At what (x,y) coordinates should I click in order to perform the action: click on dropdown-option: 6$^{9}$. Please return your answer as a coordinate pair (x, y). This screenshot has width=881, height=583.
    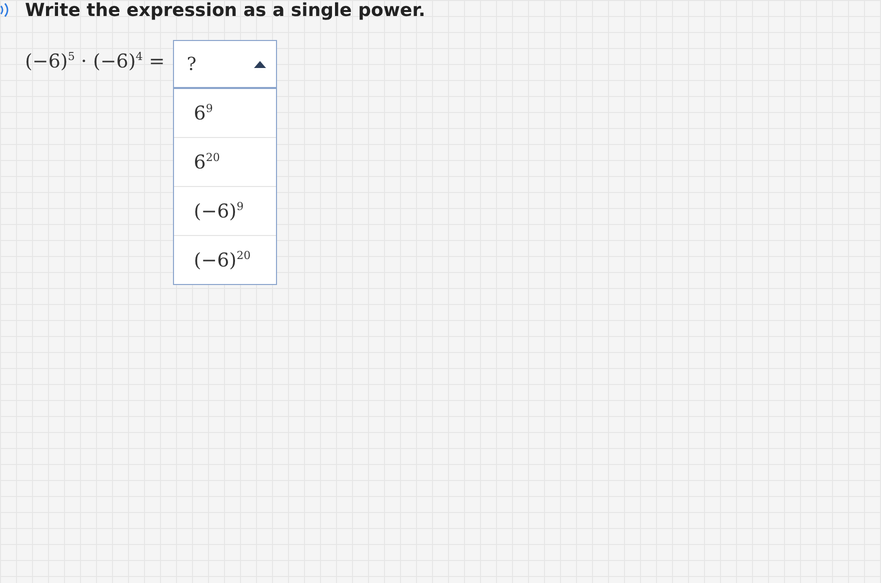
    Looking at the image, I should click on (225, 112).